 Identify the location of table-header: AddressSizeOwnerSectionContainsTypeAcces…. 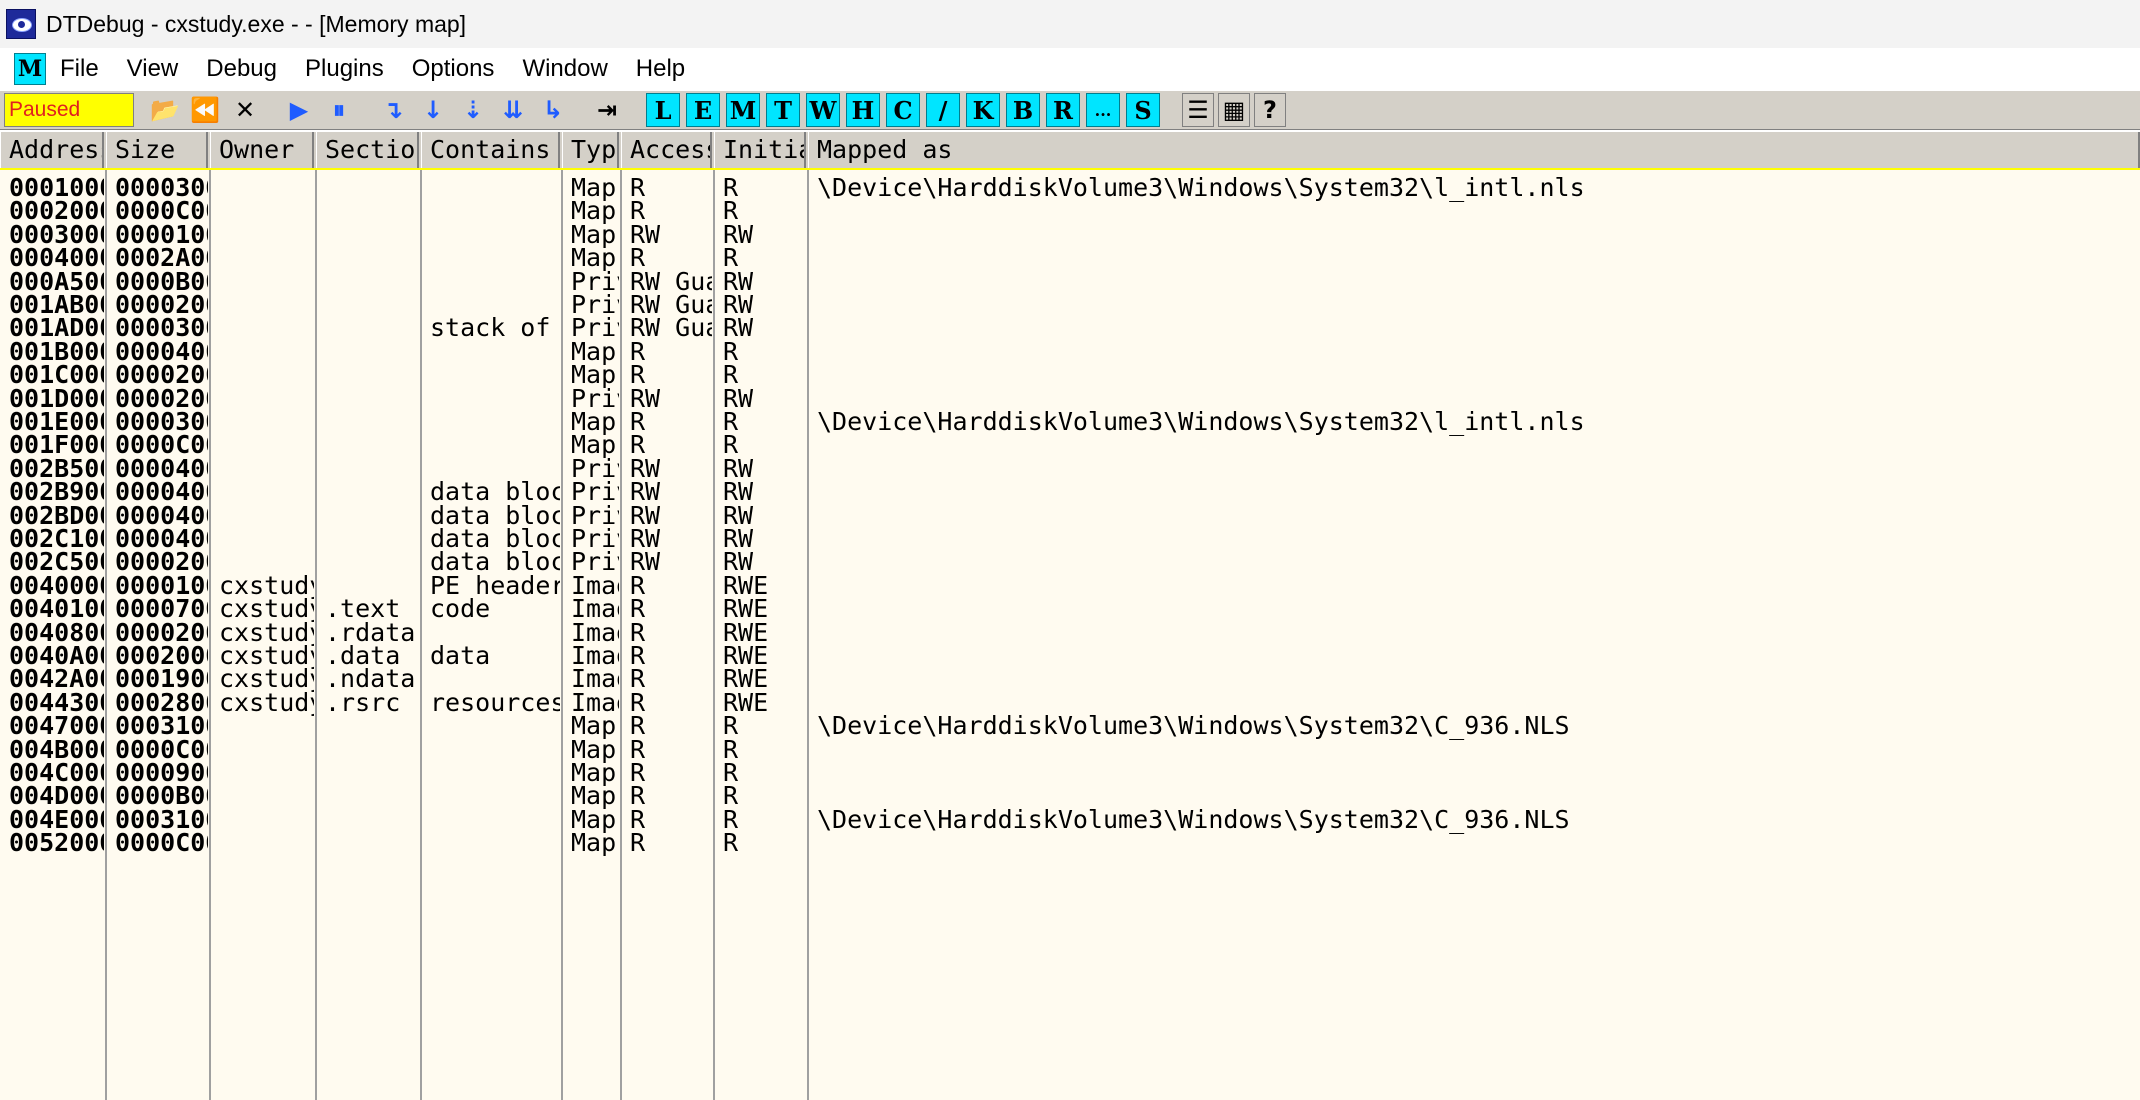
(1070, 151).